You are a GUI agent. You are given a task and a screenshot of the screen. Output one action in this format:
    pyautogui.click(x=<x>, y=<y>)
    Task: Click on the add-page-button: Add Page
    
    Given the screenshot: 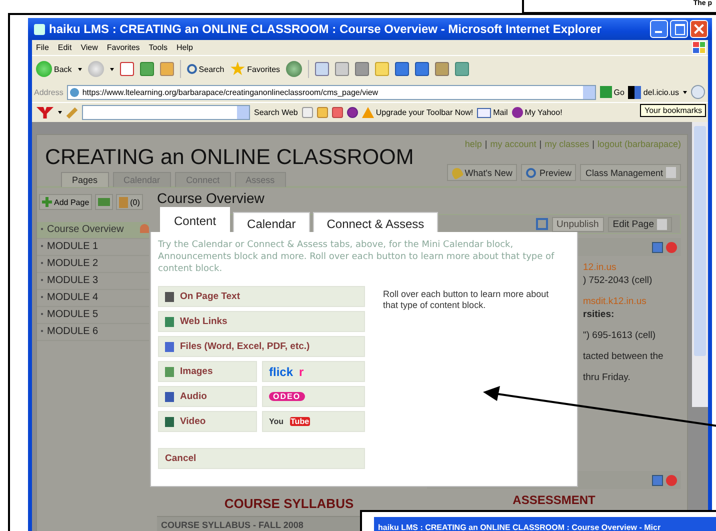 What is the action you would take?
    pyautogui.click(x=65, y=202)
    